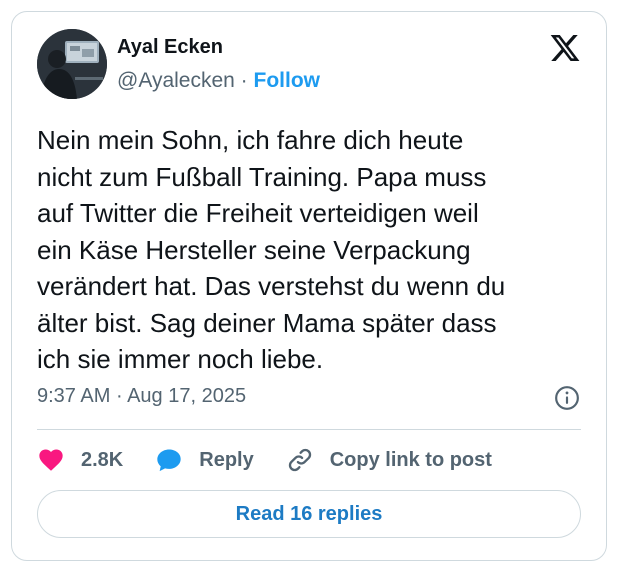 Image resolution: width=620 pixels, height=574 pixels. What do you see at coordinates (80, 460) in the screenshot?
I see `like-button: 2.8K` at bounding box center [80, 460].